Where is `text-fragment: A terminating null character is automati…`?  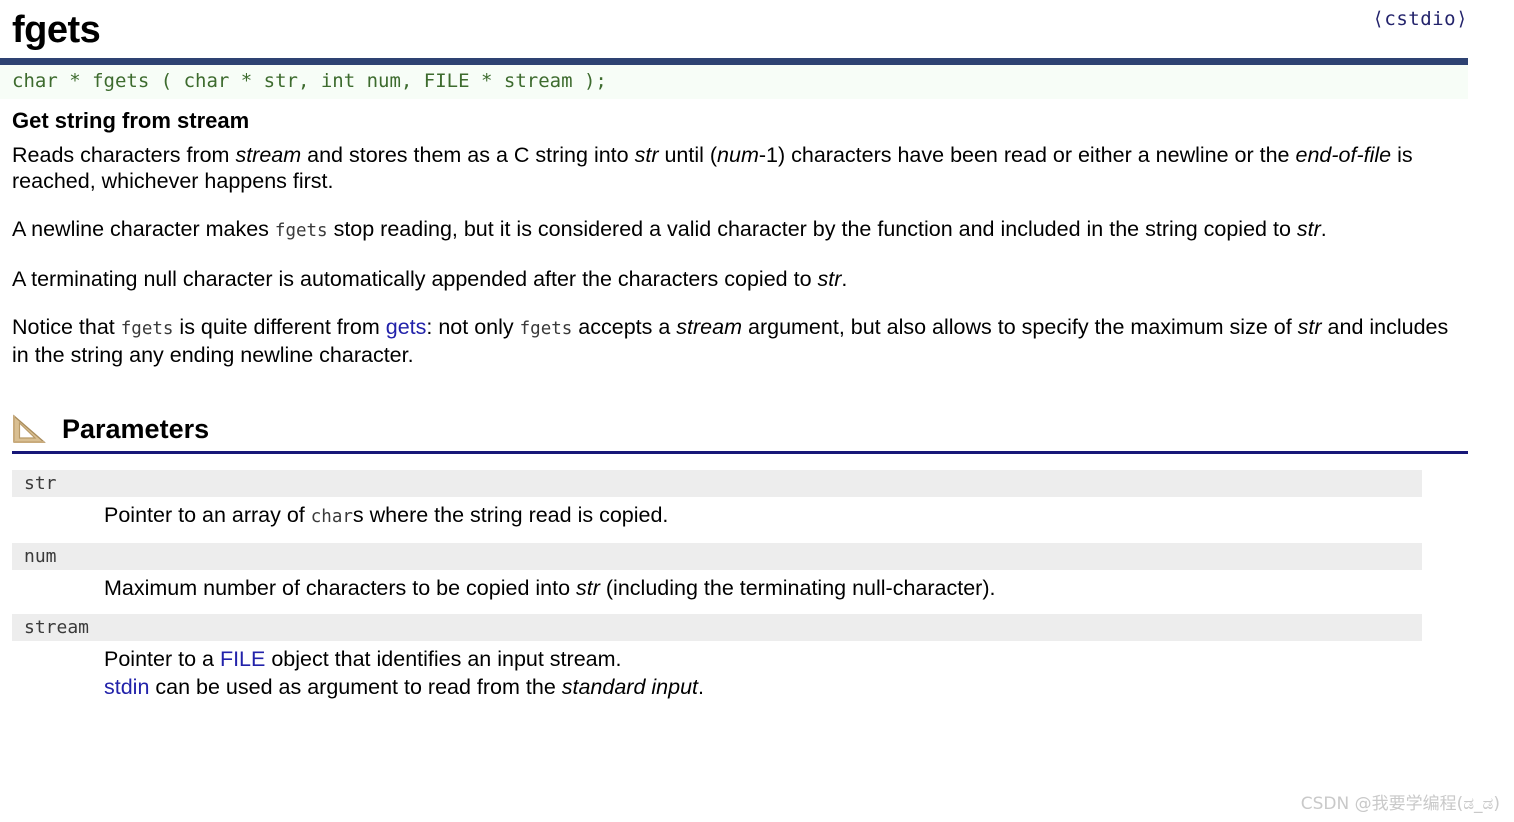
text-fragment: A terminating null character is automati… is located at coordinates (415, 279).